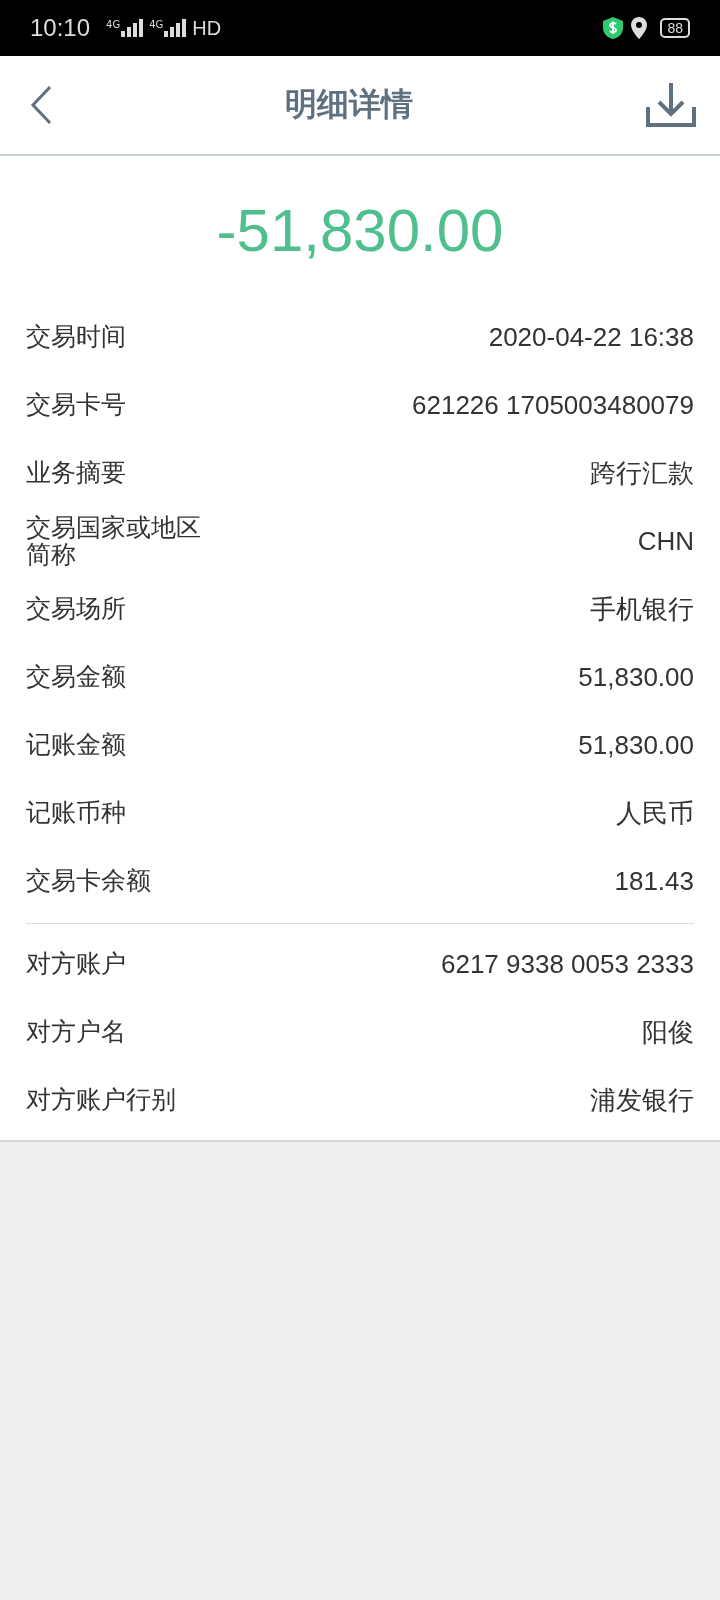 This screenshot has height=1600, width=720. I want to click on hd-label: HD, so click(207, 28).